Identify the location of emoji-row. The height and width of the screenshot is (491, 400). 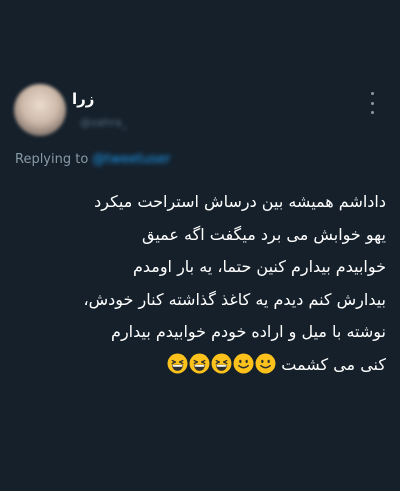
(221, 363).